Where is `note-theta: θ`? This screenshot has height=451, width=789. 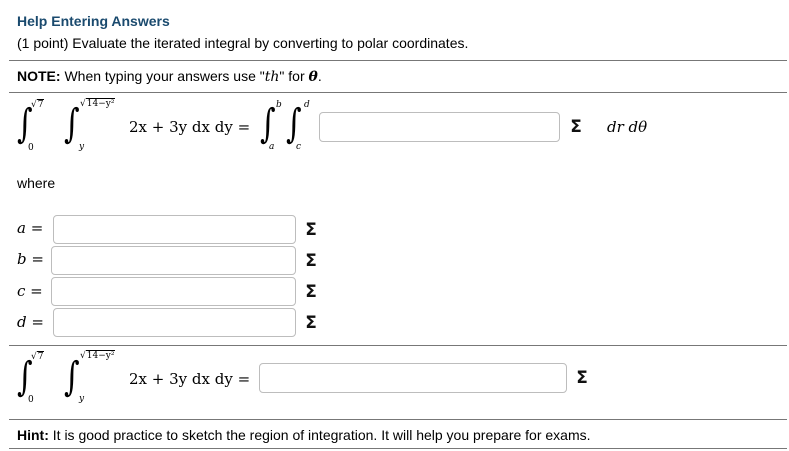
note-theta: θ is located at coordinates (313, 77).